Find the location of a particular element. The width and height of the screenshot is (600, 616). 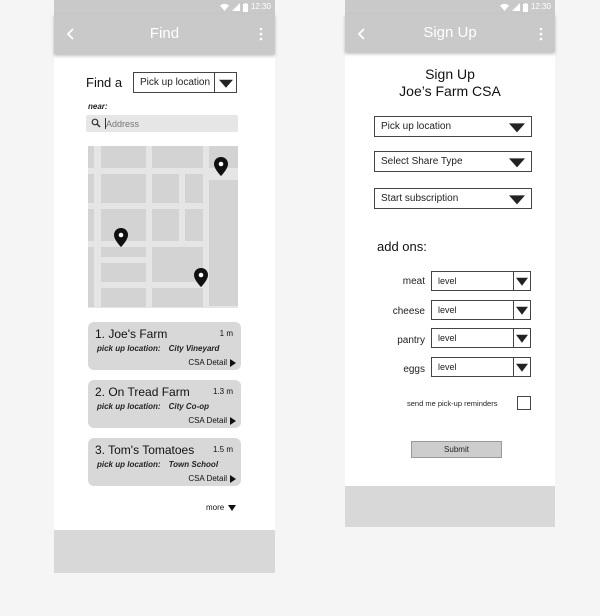

wifi-icon is located at coordinates (504, 7).